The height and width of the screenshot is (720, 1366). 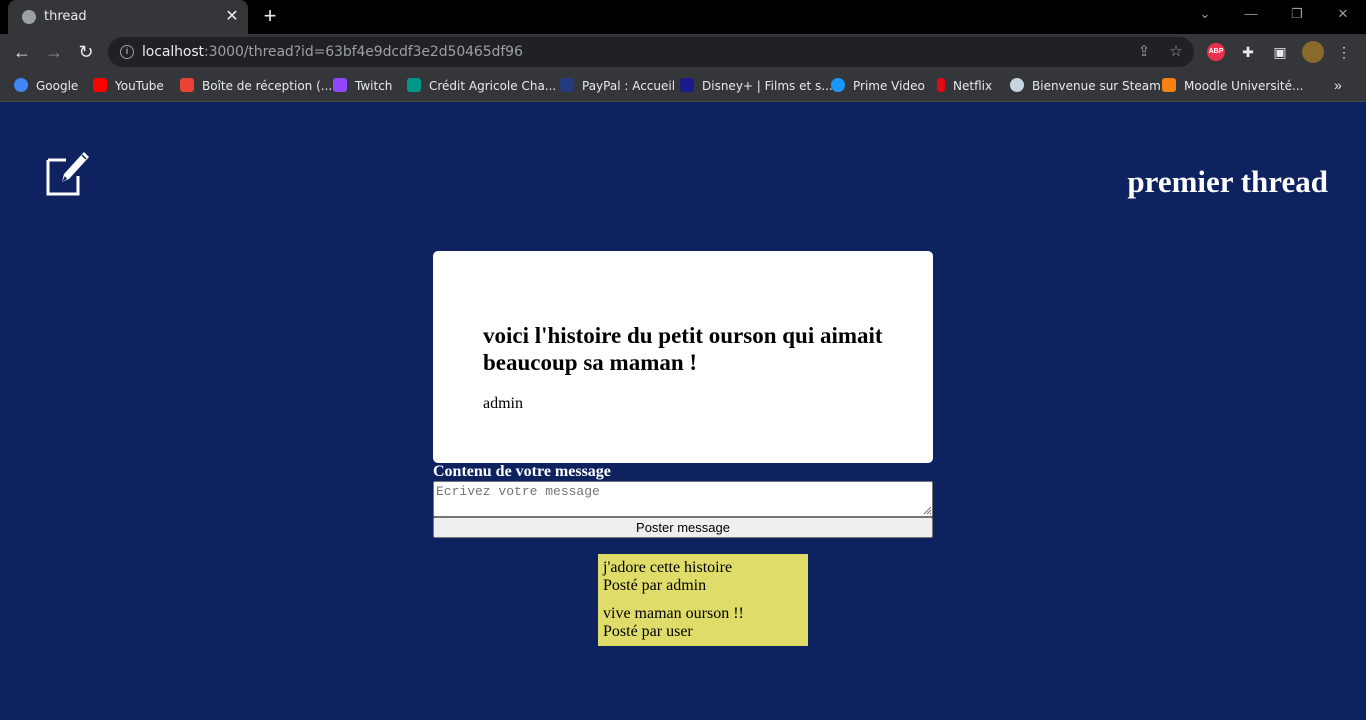 What do you see at coordinates (838, 85) in the screenshot?
I see `prime-video-icon` at bounding box center [838, 85].